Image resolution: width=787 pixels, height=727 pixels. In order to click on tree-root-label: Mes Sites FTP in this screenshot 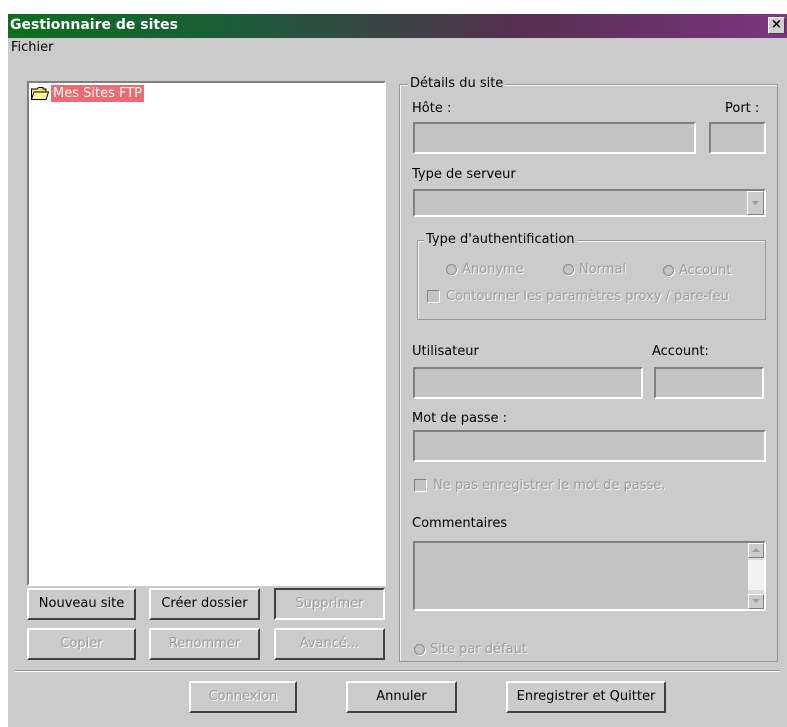, I will do `click(98, 93)`.